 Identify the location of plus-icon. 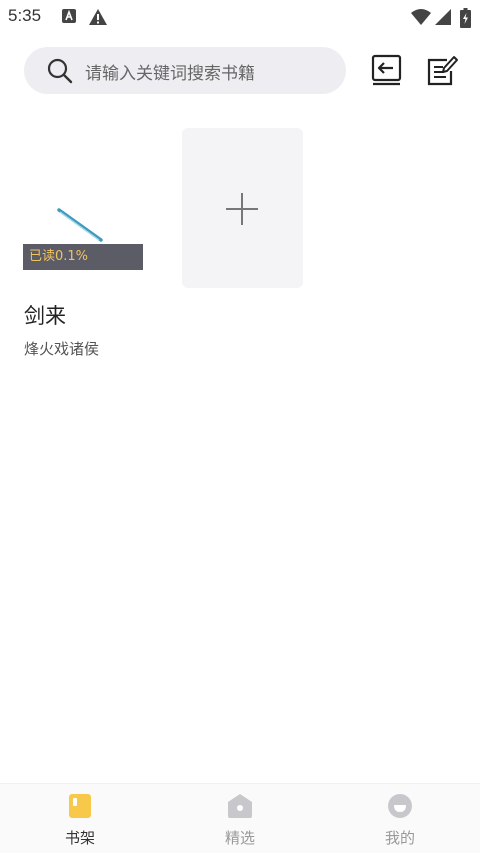
(242, 209).